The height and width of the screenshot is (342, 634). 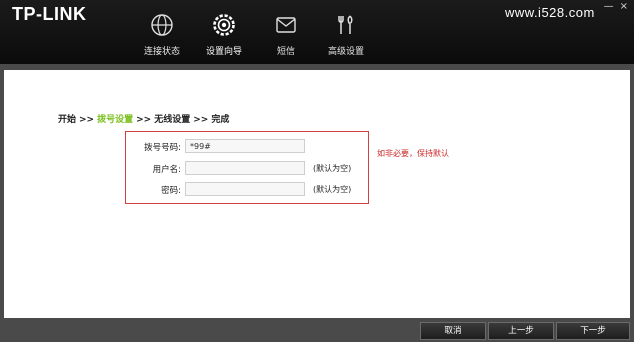 I want to click on dial-number-label: 拨号号码:, so click(x=162, y=148).